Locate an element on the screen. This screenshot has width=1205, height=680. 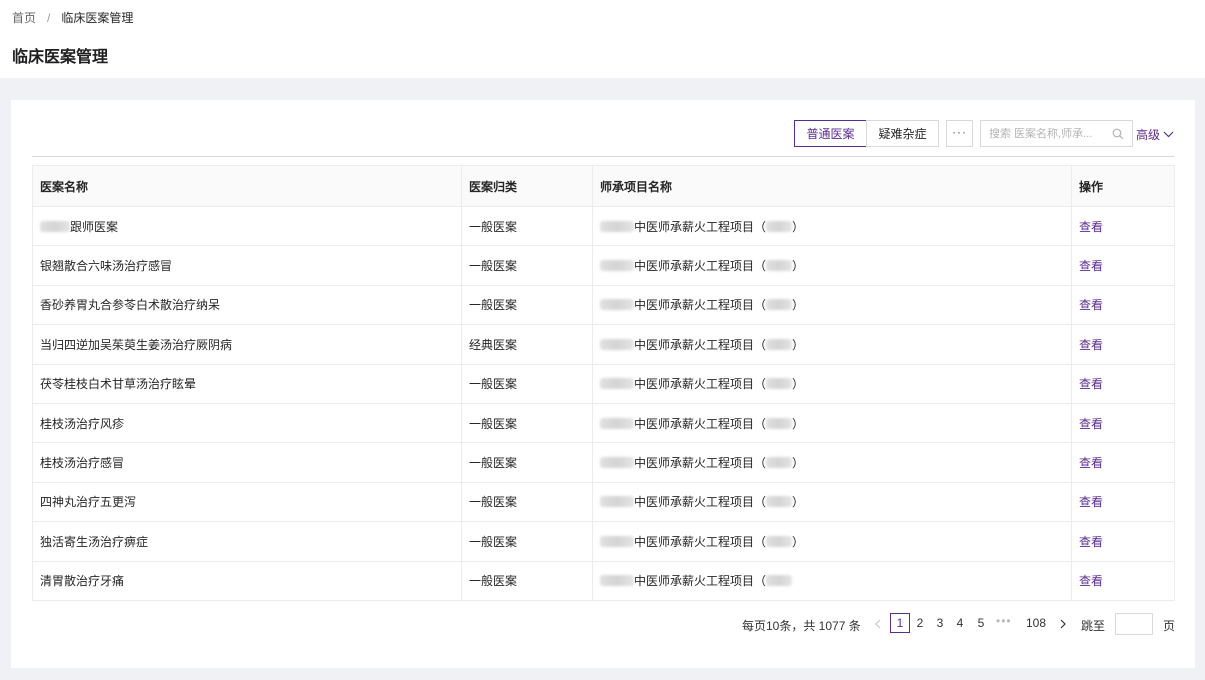
table-row: 茯苓桂枝白术甘草汤治疗眩晕 一般医案 中医师承薪火工程项目（ ） 查看 is located at coordinates (603, 383).